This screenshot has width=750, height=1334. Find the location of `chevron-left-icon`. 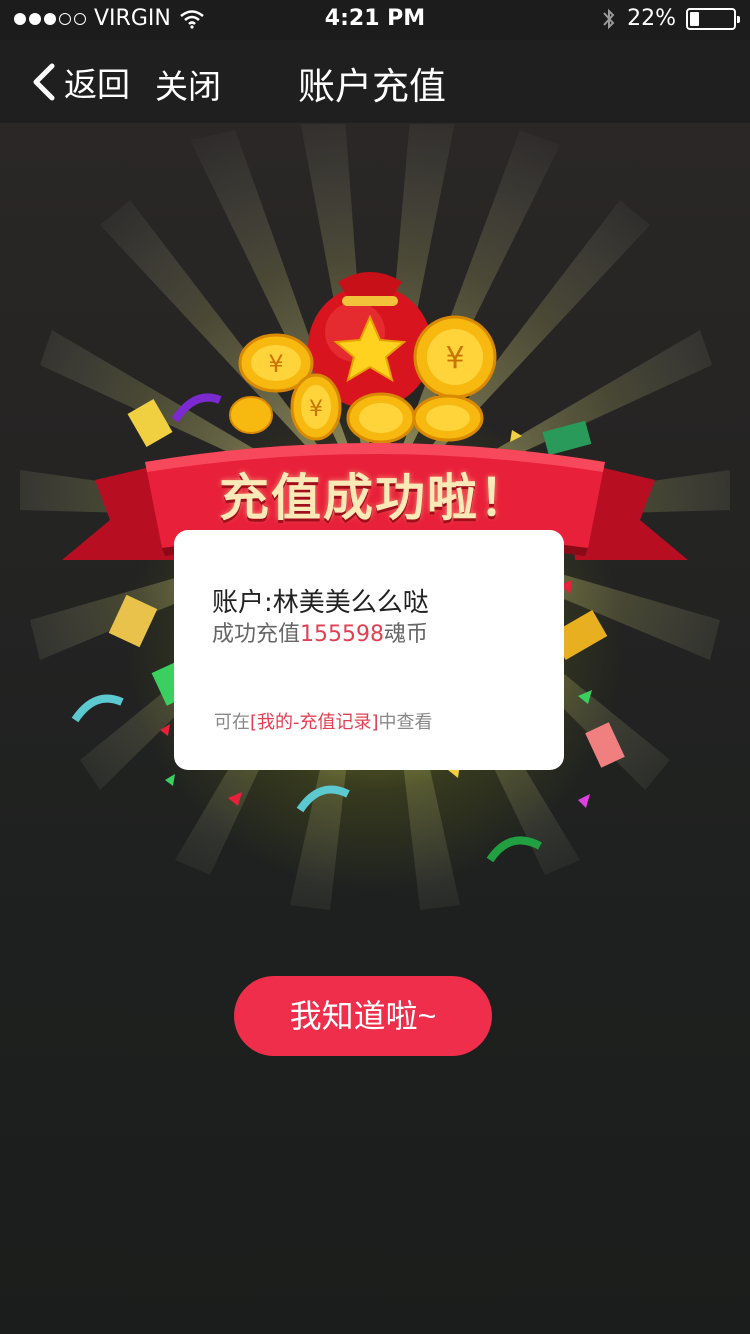

chevron-left-icon is located at coordinates (44, 82).